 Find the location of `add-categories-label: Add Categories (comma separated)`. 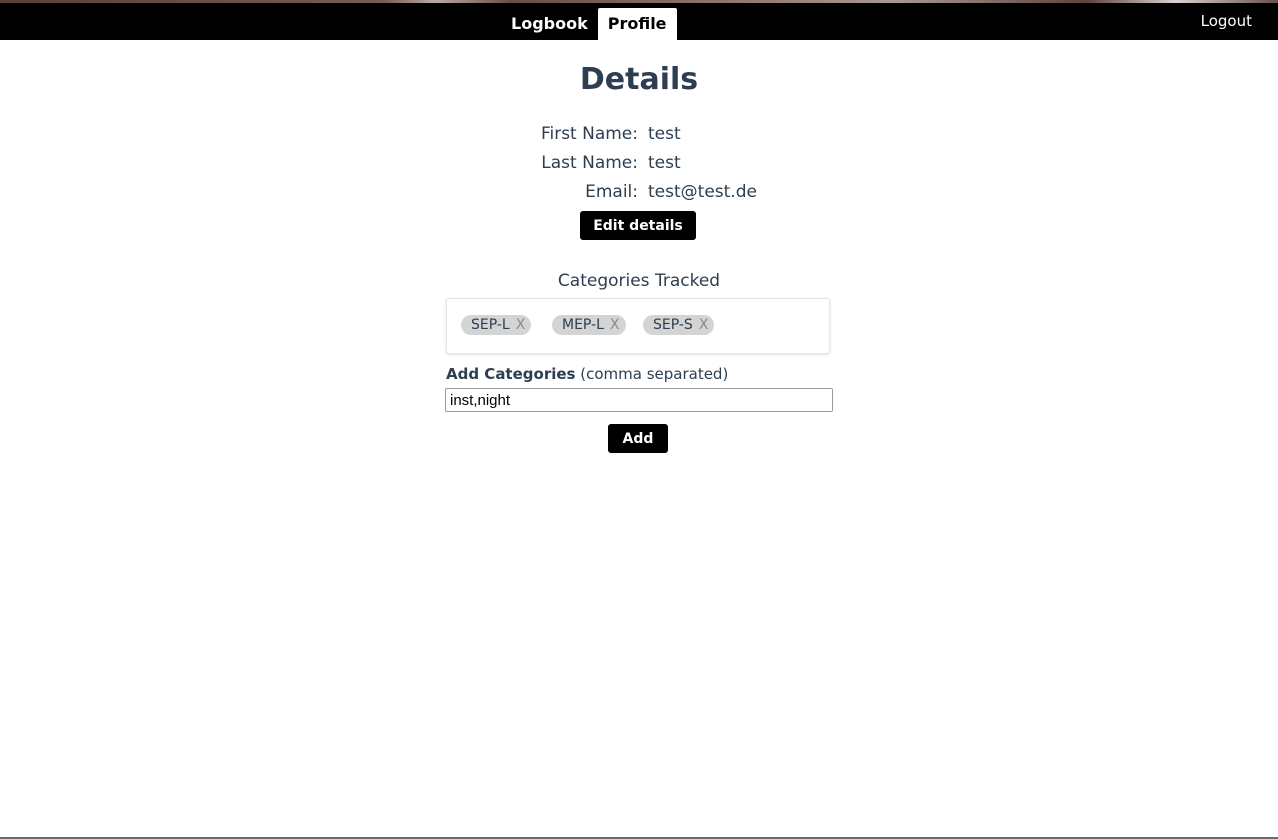

add-categories-label: Add Categories (comma separated) is located at coordinates (587, 374).